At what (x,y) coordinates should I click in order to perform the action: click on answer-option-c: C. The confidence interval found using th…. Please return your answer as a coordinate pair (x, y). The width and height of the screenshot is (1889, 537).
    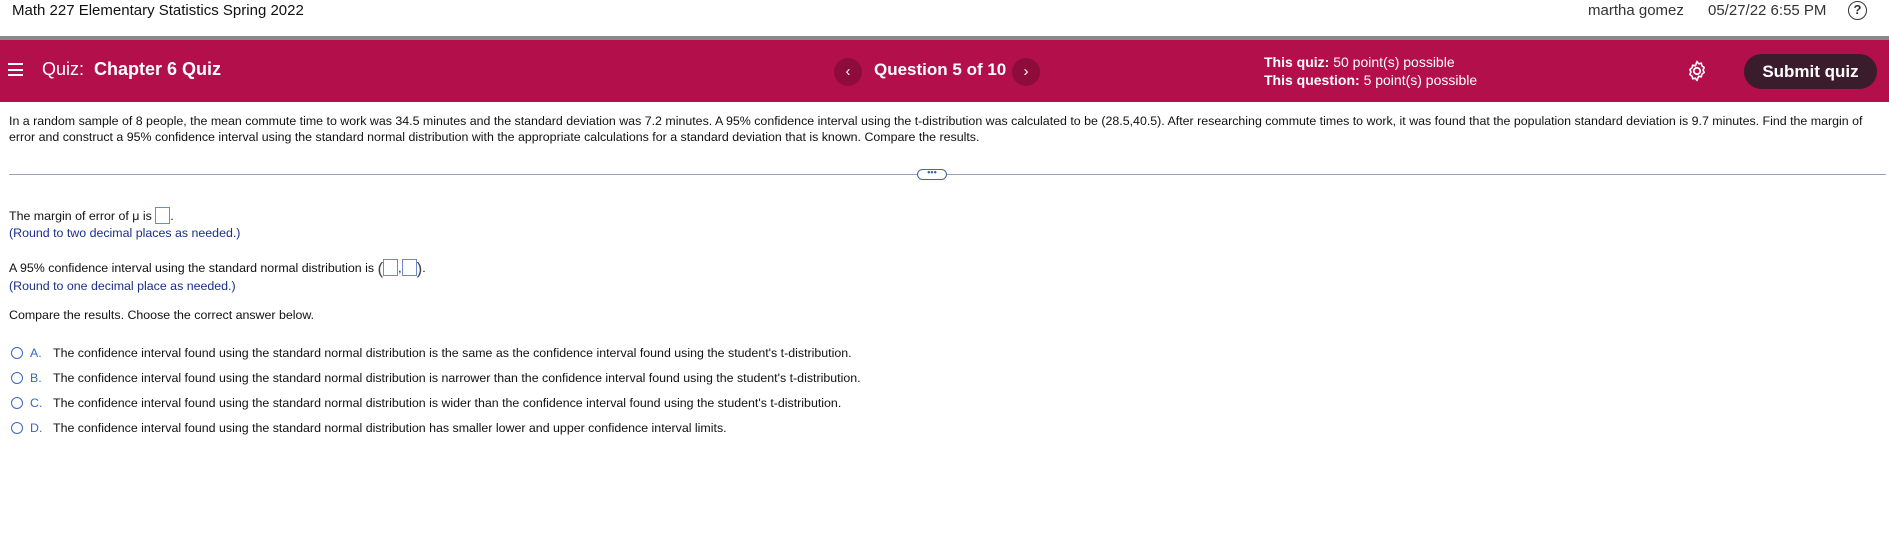
    Looking at the image, I should click on (426, 405).